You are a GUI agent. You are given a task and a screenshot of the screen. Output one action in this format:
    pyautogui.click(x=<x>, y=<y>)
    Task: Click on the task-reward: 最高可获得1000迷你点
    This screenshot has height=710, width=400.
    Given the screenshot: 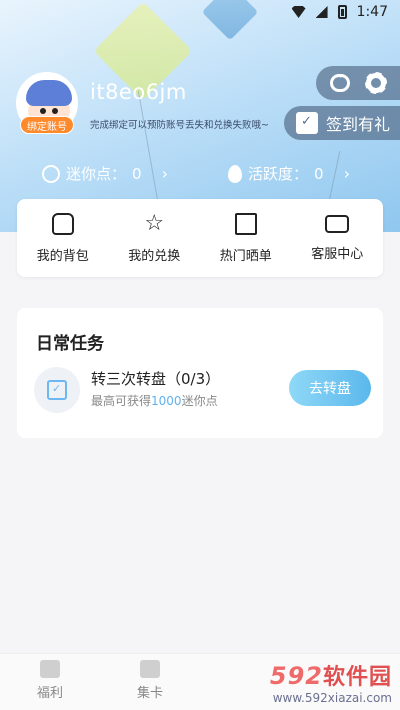 What is the action you would take?
    pyautogui.click(x=154, y=401)
    